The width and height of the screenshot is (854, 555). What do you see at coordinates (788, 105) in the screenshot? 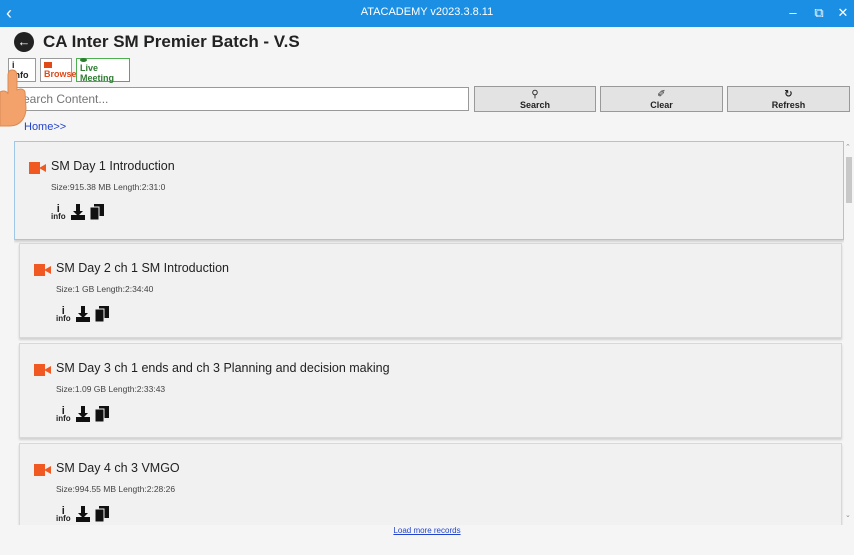
I see `refresh-button-label: Refresh` at bounding box center [788, 105].